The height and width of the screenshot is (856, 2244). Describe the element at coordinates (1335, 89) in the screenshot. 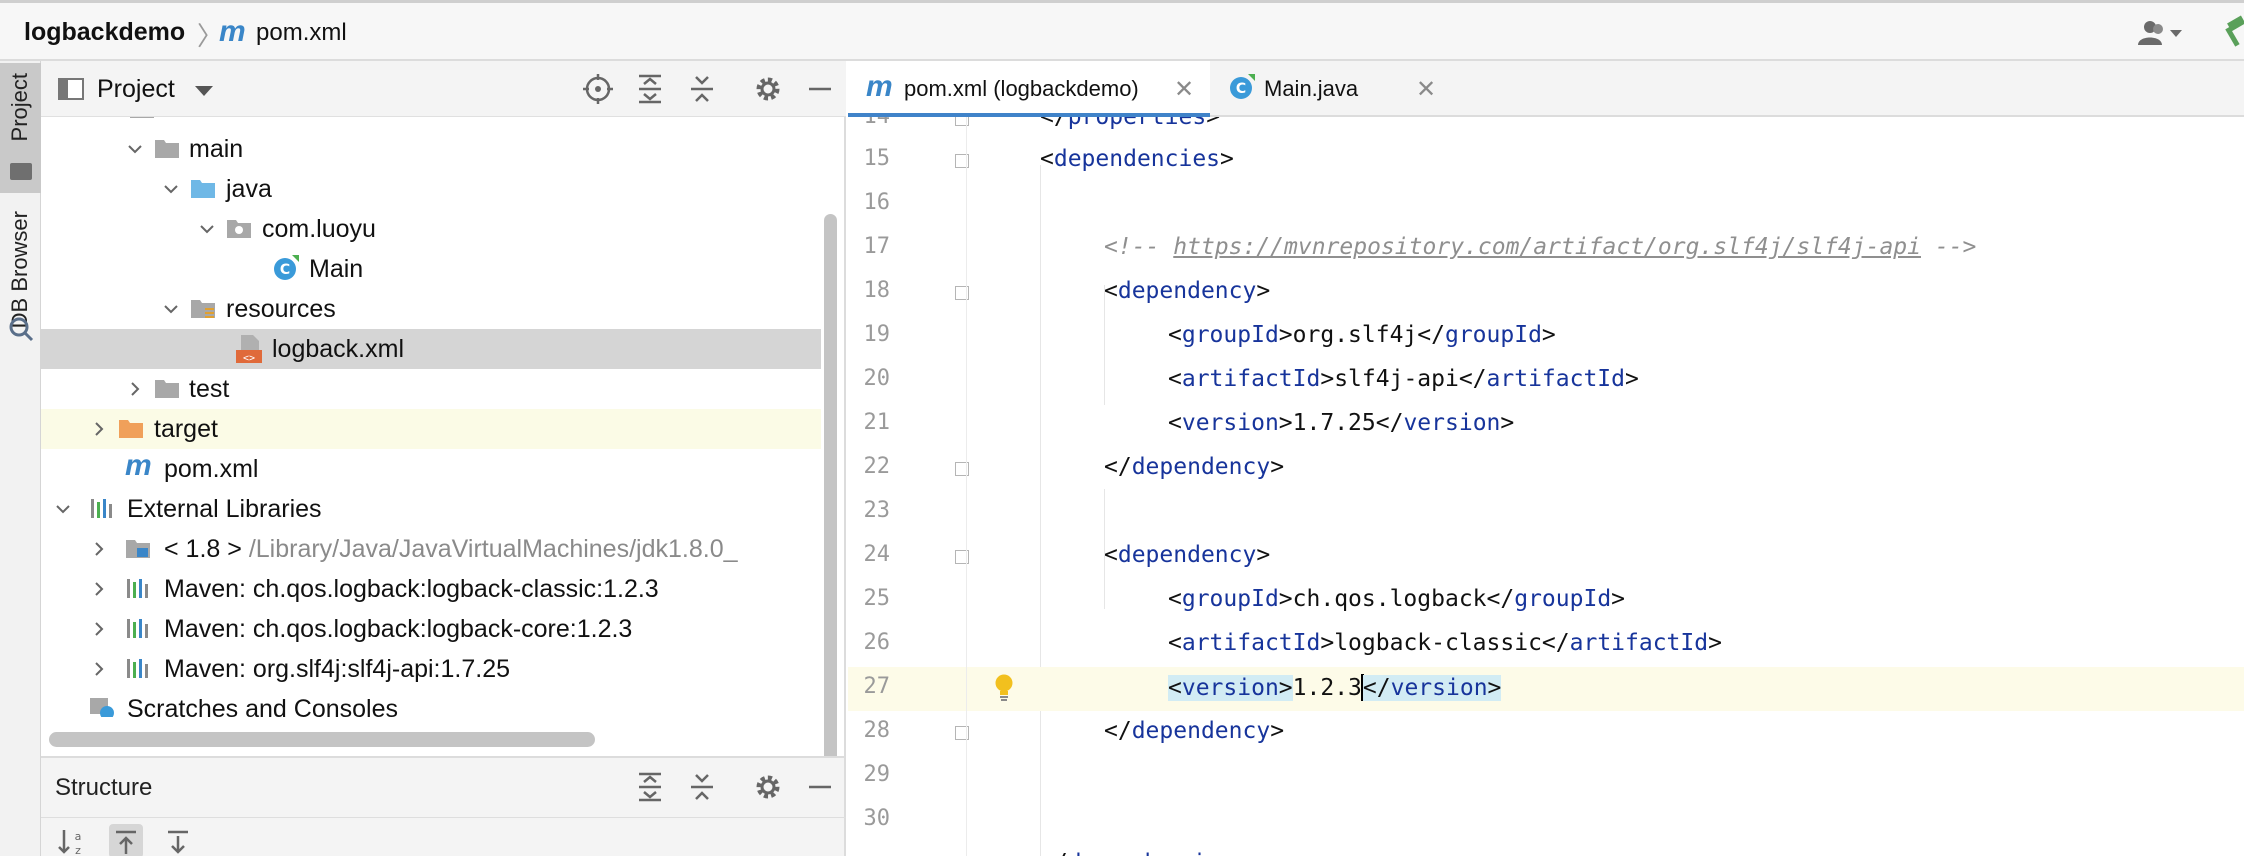

I see `tab-main-java: C Main.java ✕` at that location.